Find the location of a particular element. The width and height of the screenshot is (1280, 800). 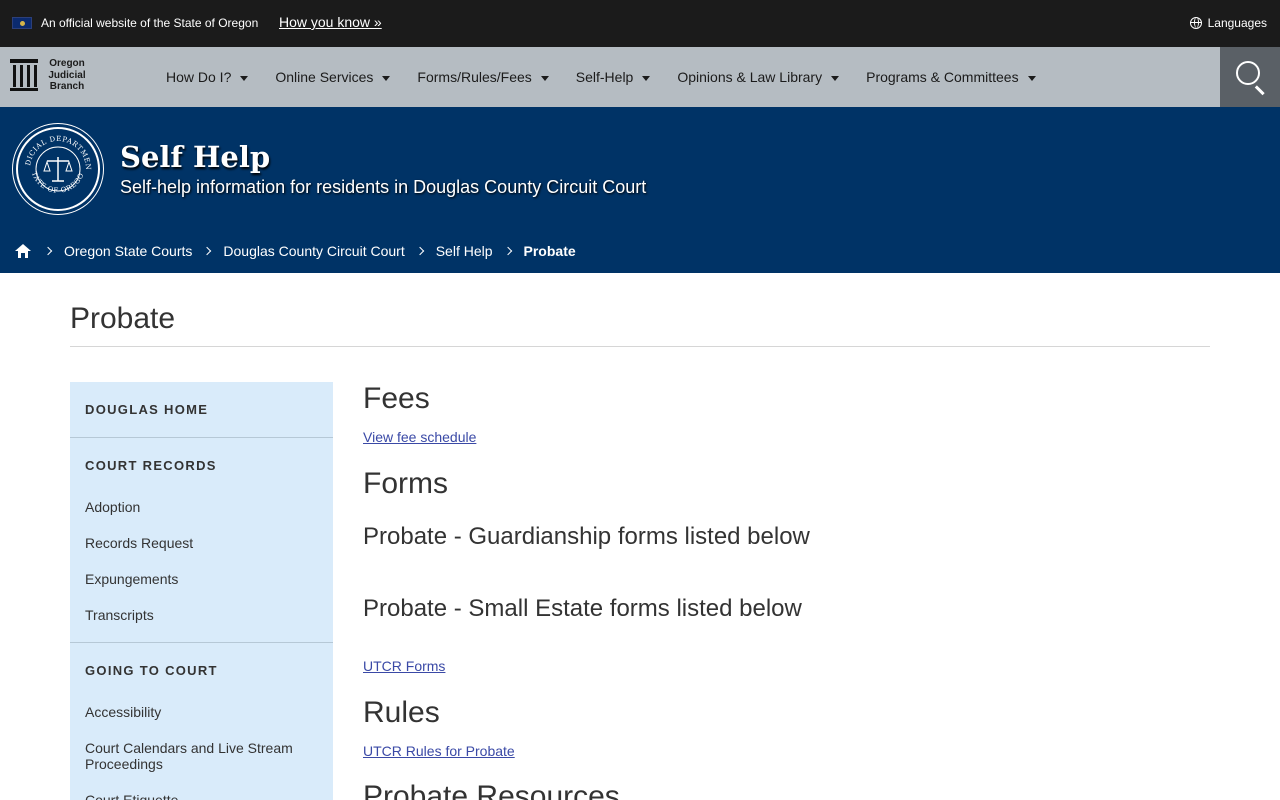

fee-schedule-link: View fee schedule is located at coordinates (419, 437).